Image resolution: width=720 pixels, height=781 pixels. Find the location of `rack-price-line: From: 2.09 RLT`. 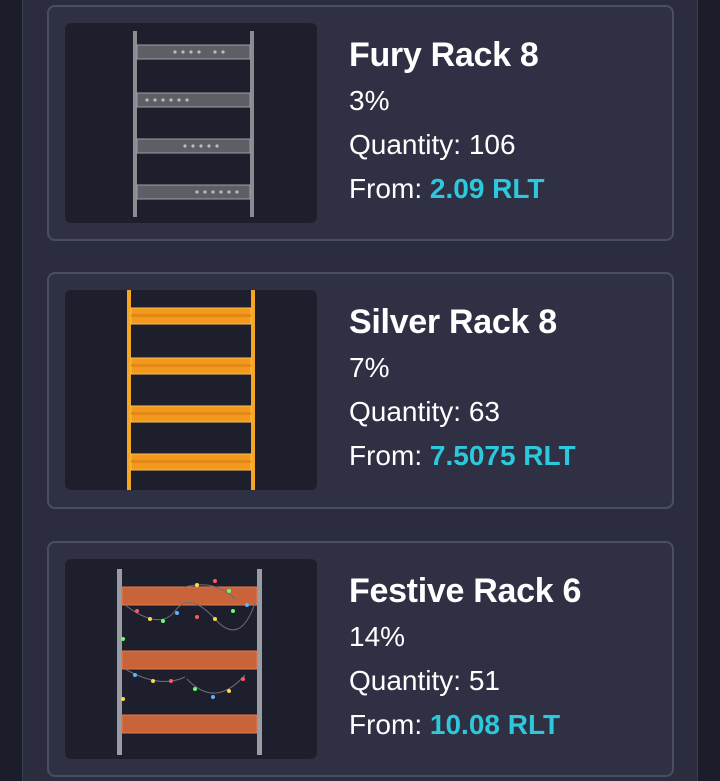

rack-price-line: From: 2.09 RLT is located at coordinates (447, 189).